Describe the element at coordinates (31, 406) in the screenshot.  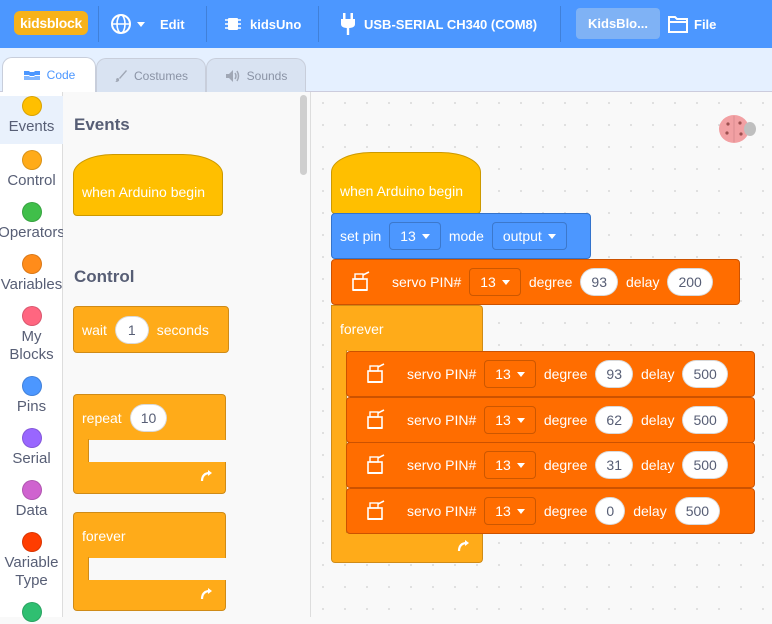
I see `category-label: Pins` at that location.